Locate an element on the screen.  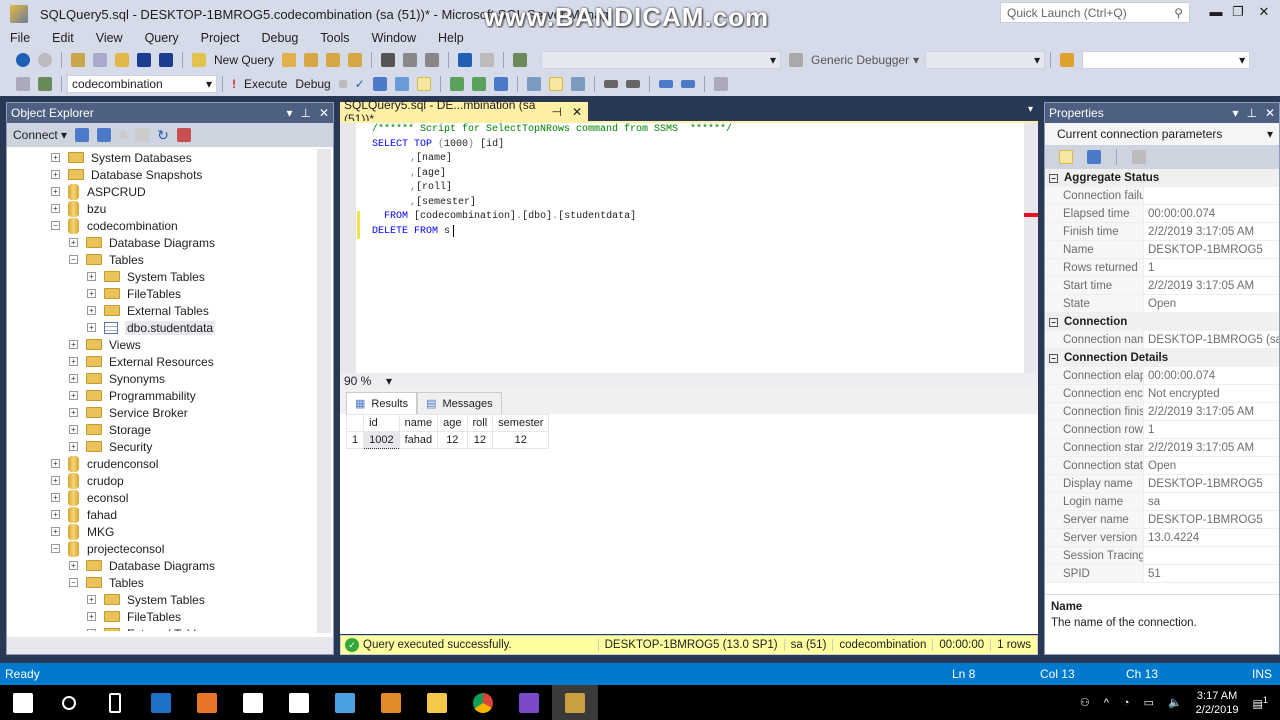
parse-icon: ✓ is located at coordinates (360, 84).